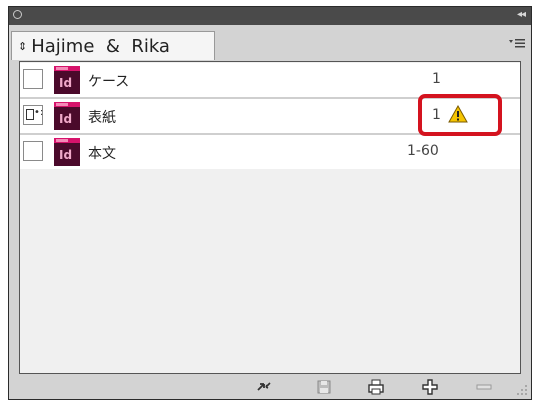 Image resolution: width=540 pixels, height=405 pixels. I want to click on close-icon, so click(17, 14).